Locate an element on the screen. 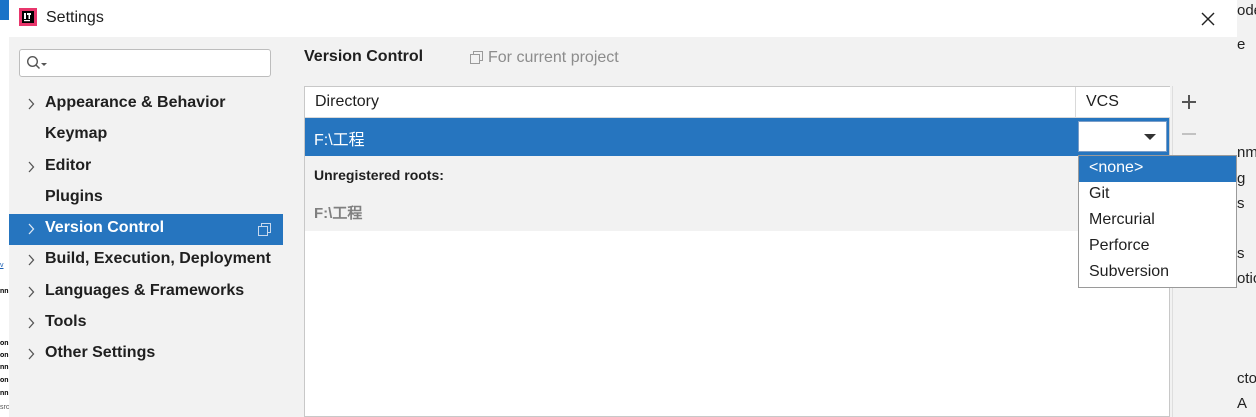  column-header-label: Directory is located at coordinates (347, 101).